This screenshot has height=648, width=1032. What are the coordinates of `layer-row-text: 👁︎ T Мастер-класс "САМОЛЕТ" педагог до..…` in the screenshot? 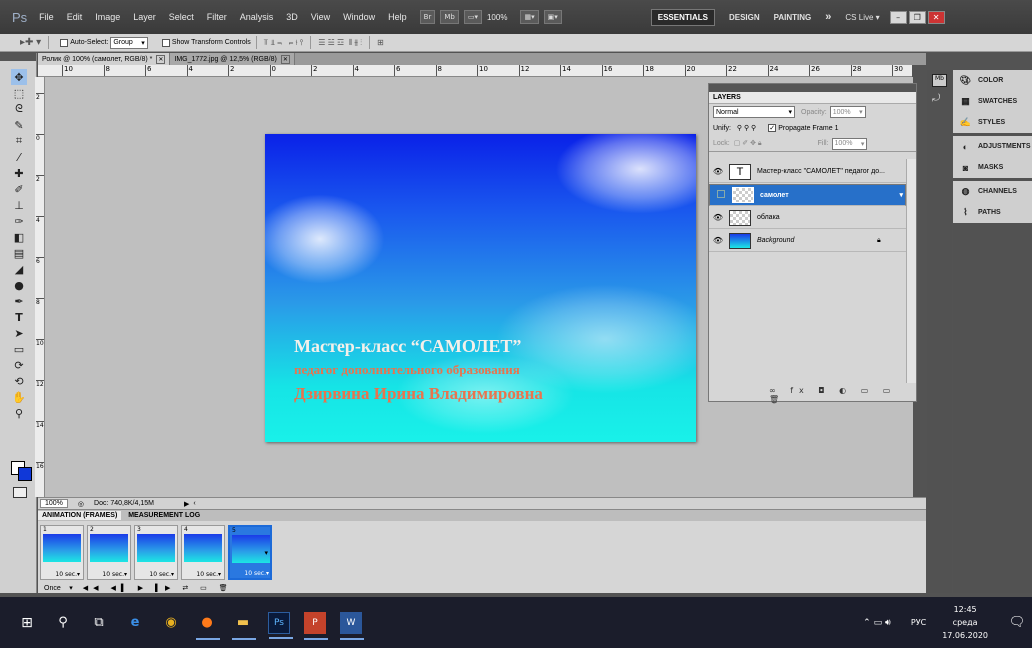 It's located at (807, 172).